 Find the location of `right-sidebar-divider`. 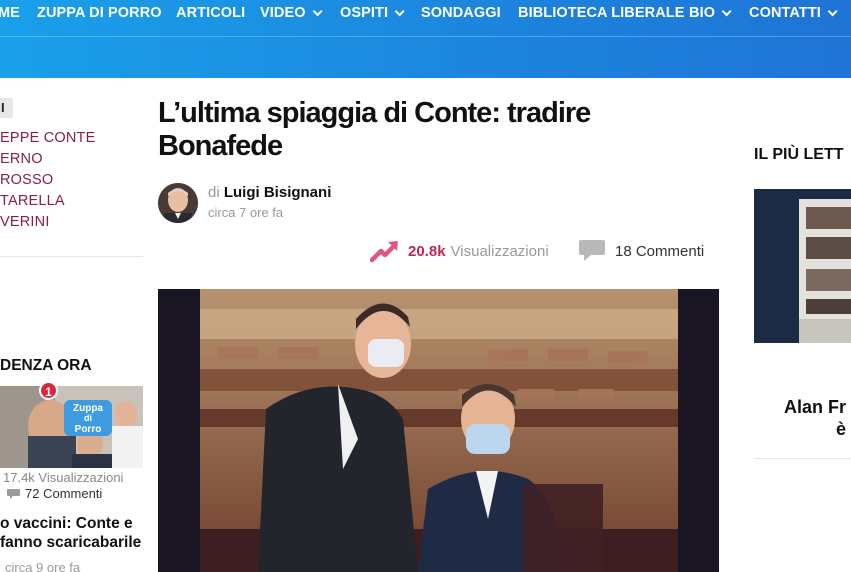

right-sidebar-divider is located at coordinates (802, 458).